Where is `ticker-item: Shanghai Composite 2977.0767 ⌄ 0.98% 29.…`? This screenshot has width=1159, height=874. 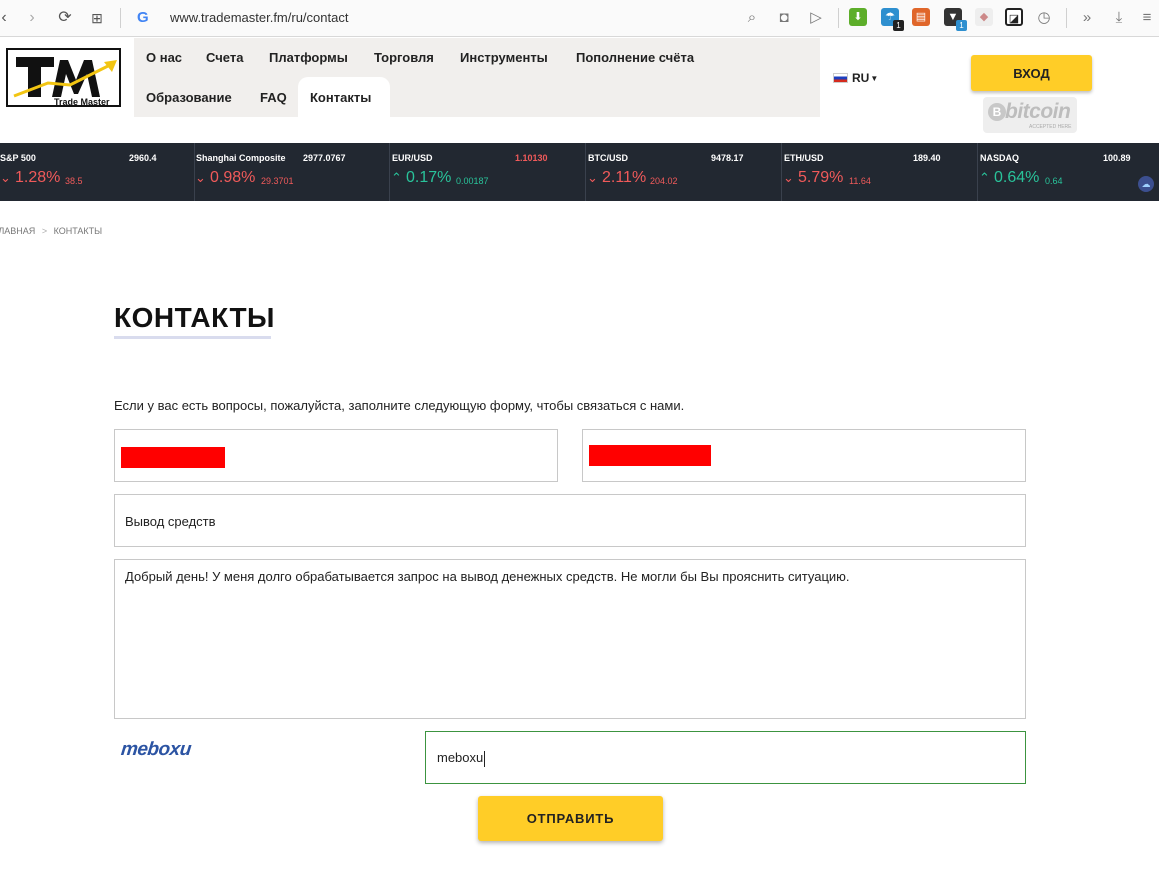
ticker-item: Shanghai Composite 2977.0767 ⌄ 0.98% 29.… is located at coordinates (292, 172).